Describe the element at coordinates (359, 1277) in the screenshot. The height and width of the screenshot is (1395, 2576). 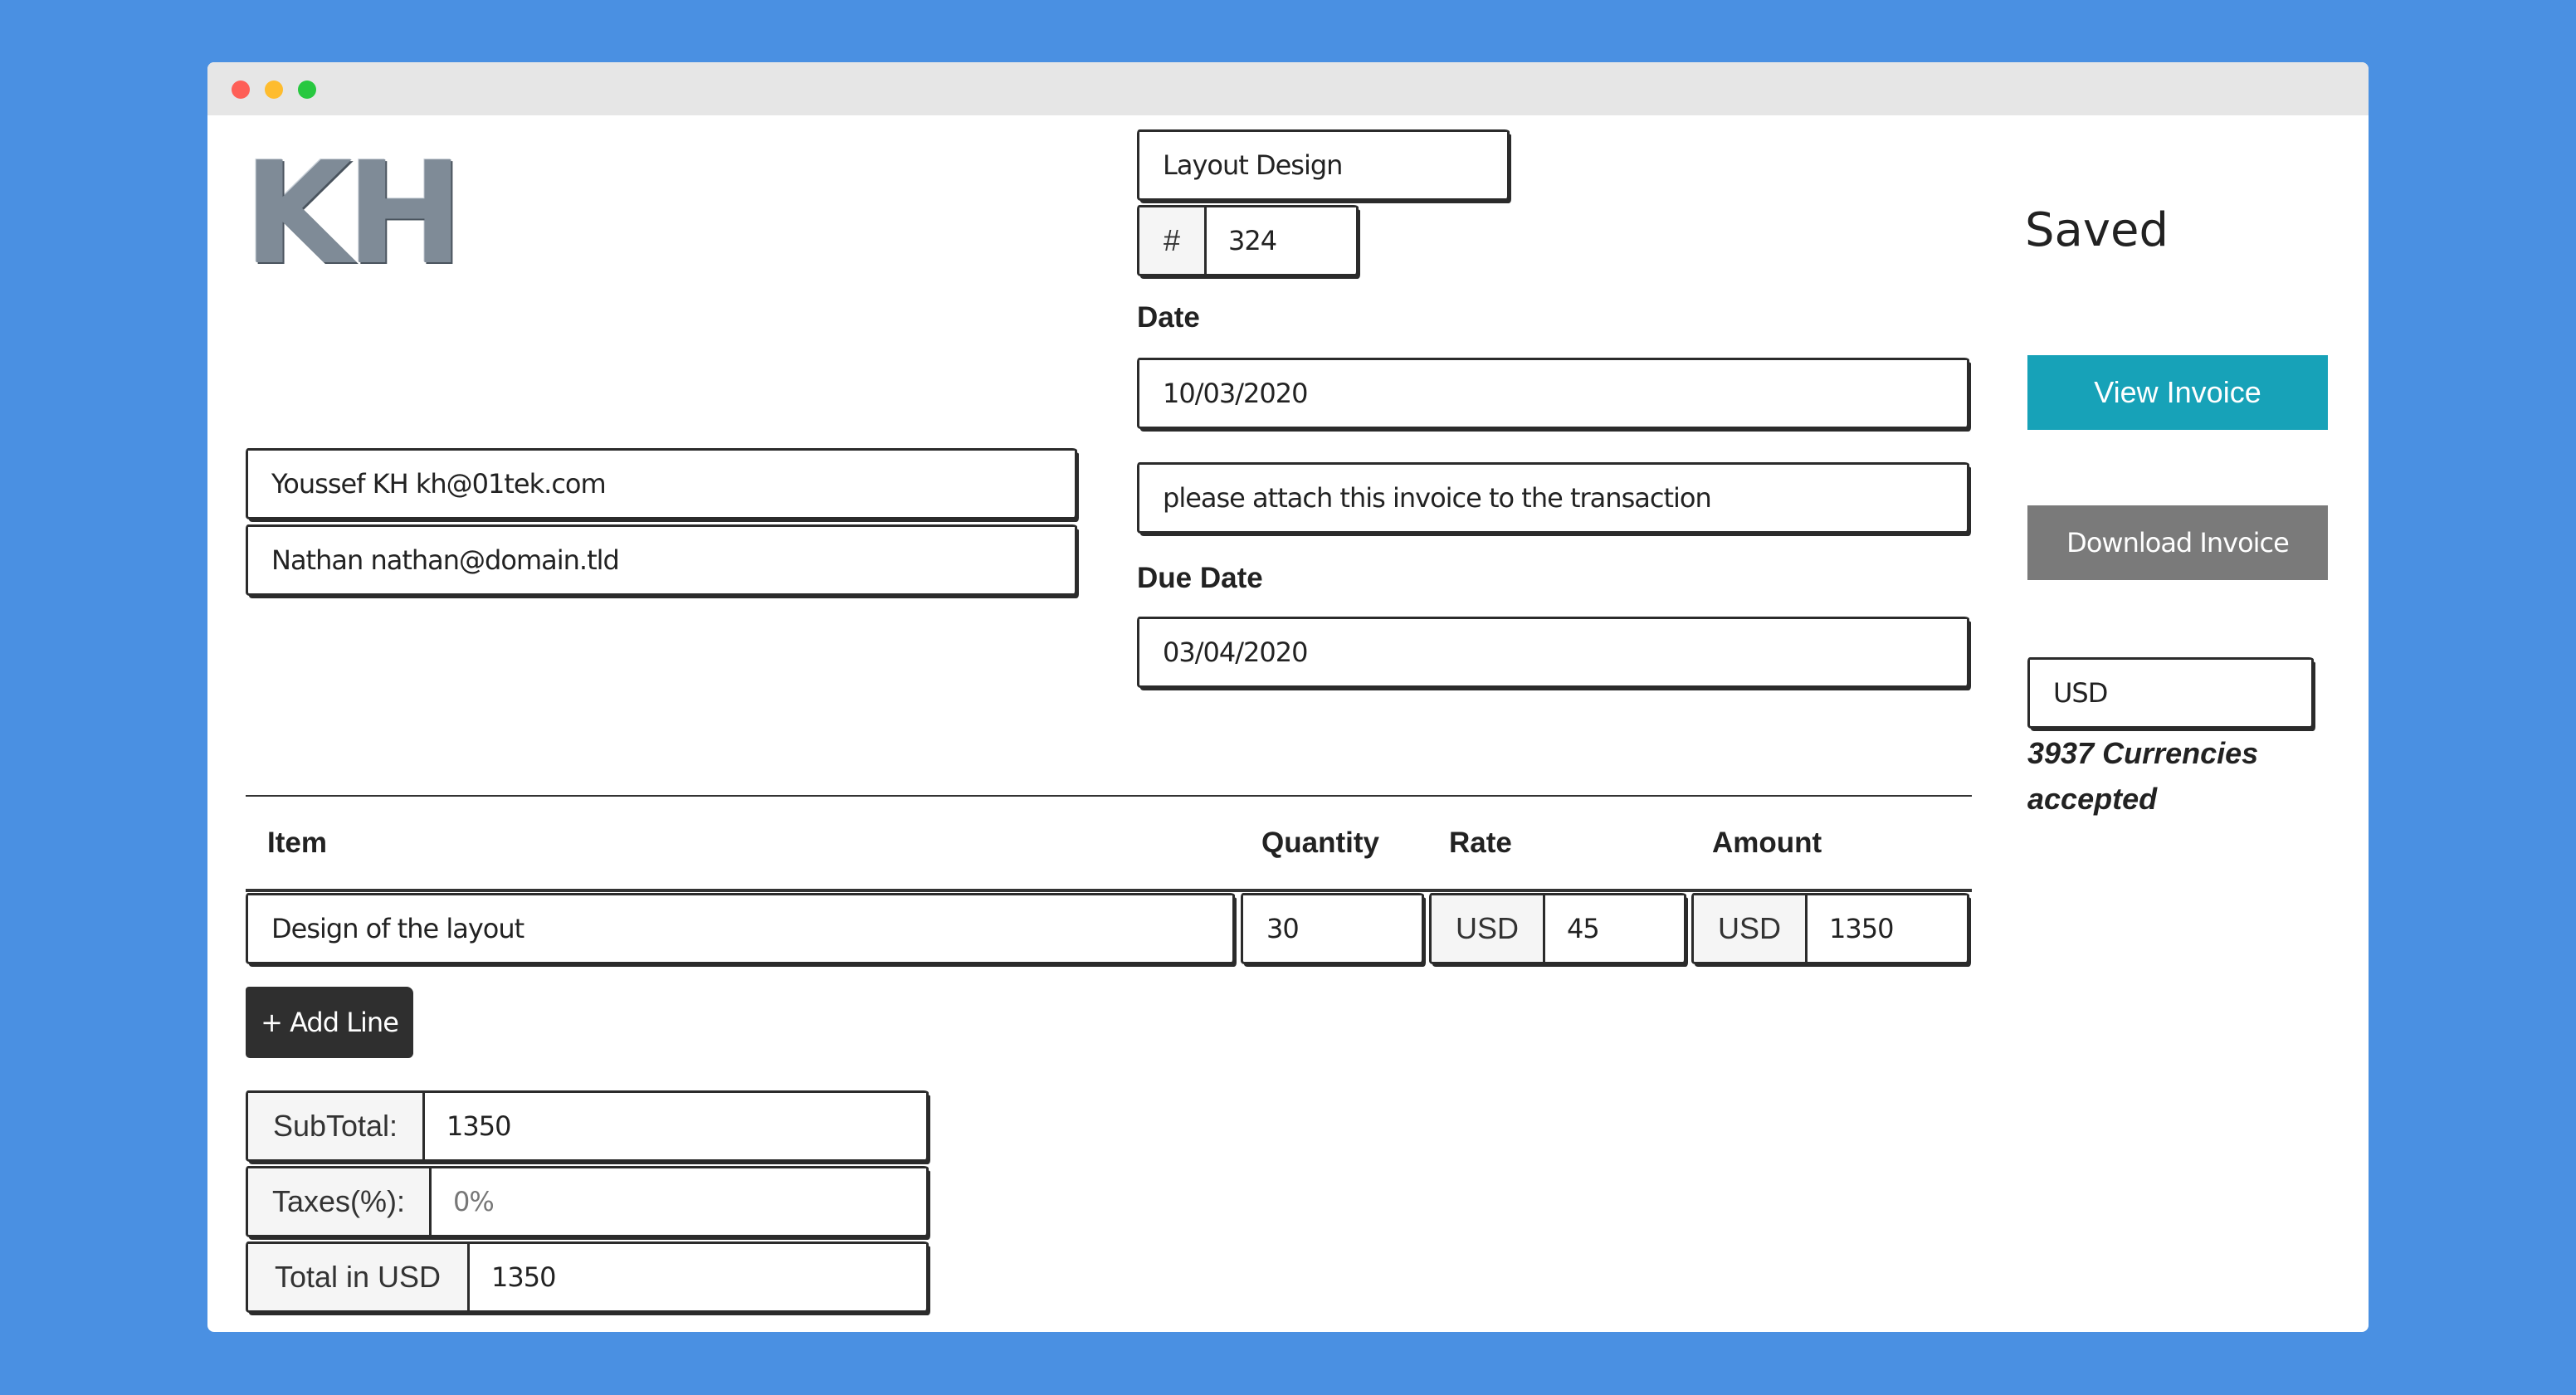
I see `total-label: Total in USD` at that location.